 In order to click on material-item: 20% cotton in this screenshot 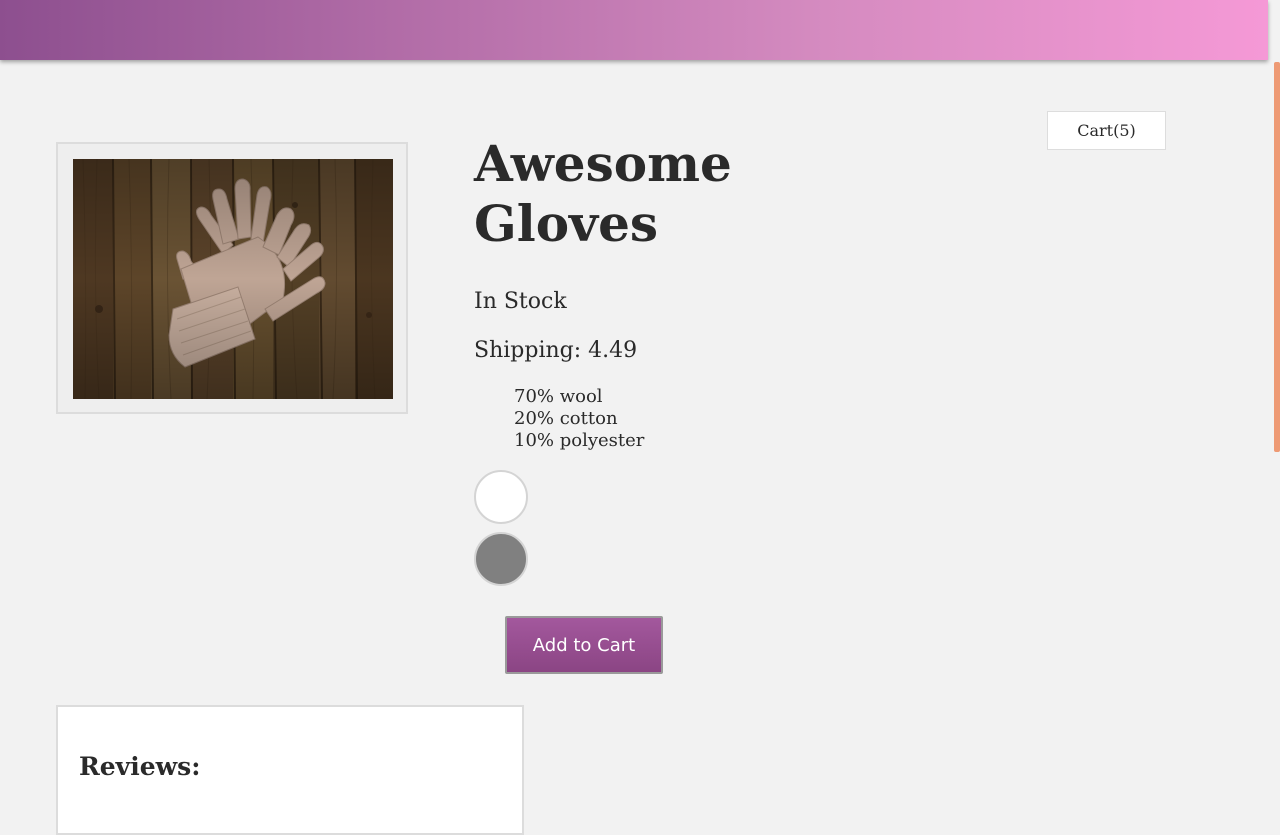, I will do `click(566, 418)`.